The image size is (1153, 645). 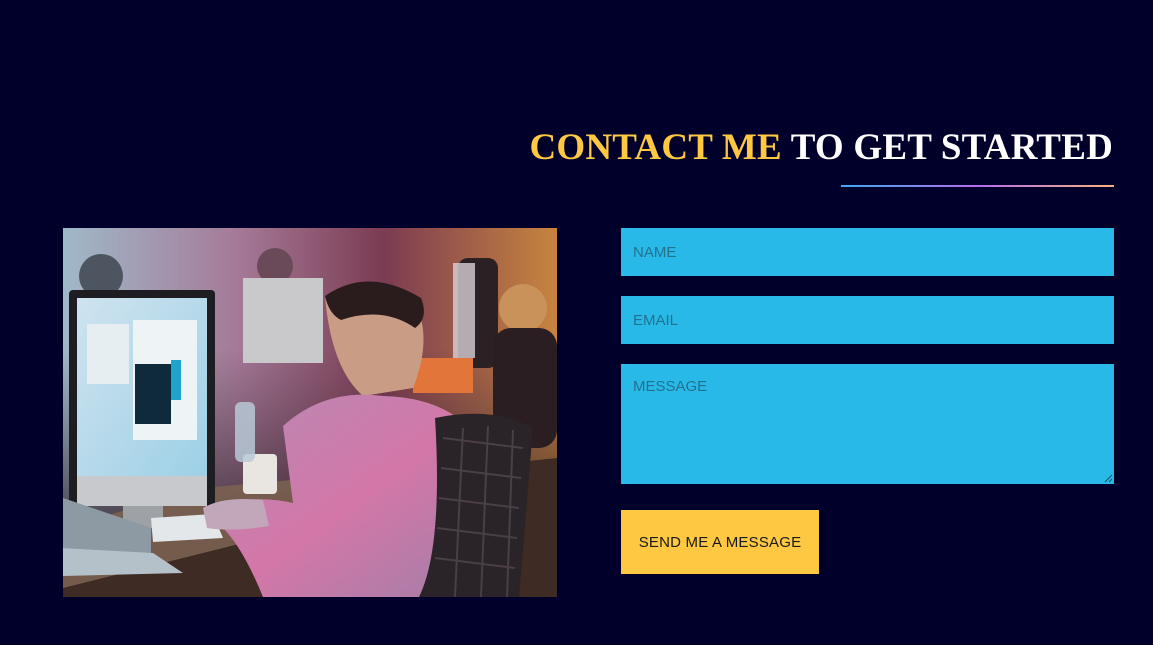 What do you see at coordinates (867, 320) in the screenshot?
I see `email-input` at bounding box center [867, 320].